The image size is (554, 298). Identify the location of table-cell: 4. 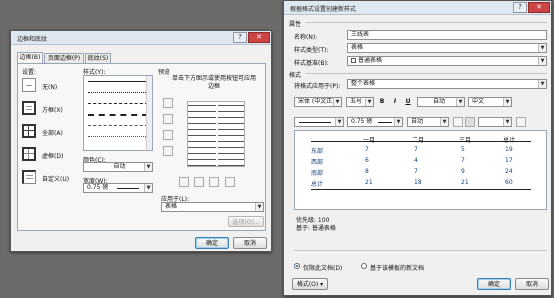
(416, 160).